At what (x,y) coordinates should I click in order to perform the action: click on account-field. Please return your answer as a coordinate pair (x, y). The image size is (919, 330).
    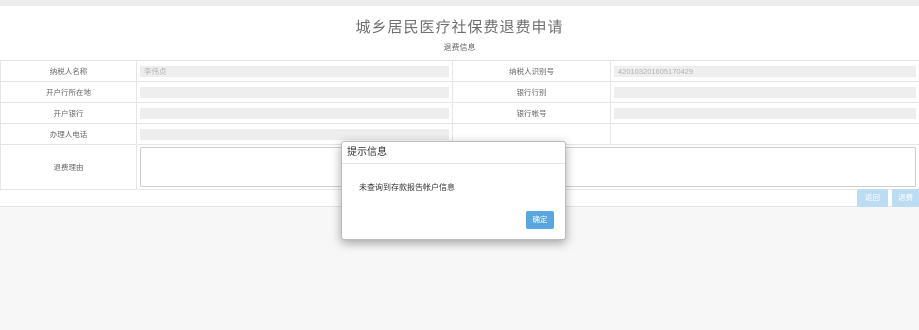
    Looking at the image, I should click on (765, 113).